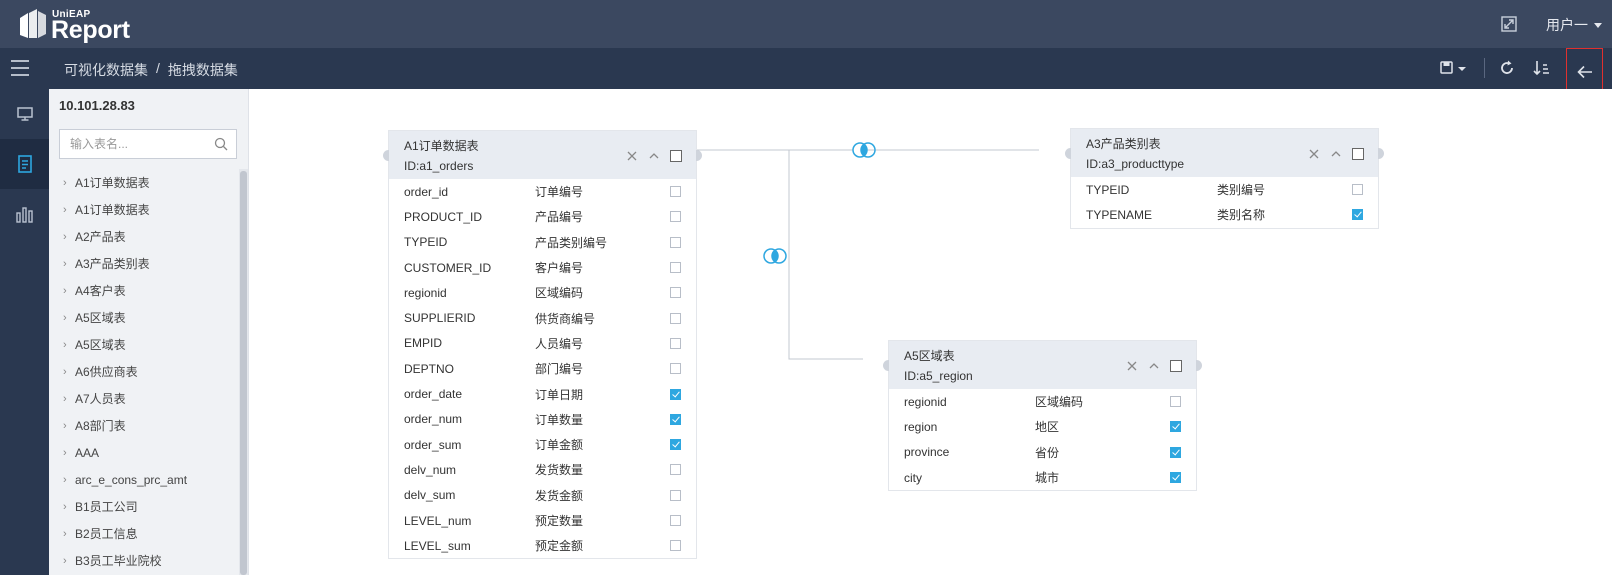 The height and width of the screenshot is (575, 1612). What do you see at coordinates (439, 166) in the screenshot?
I see `table-id: ID:a1_orders` at bounding box center [439, 166].